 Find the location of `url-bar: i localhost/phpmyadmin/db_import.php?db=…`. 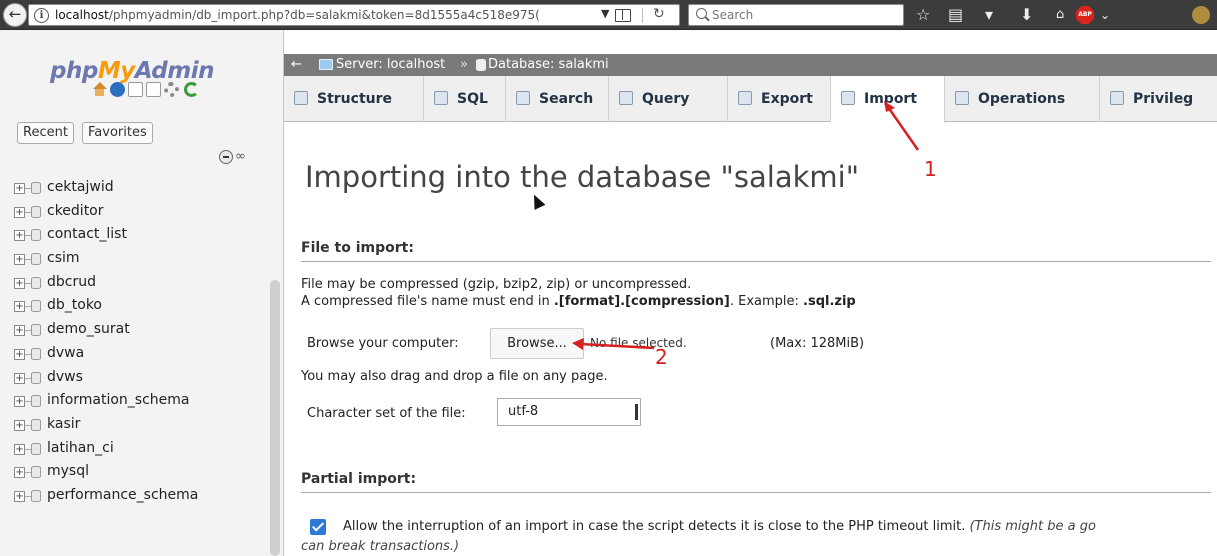

url-bar: i localhost/phpmyadmin/db_import.php?db=… is located at coordinates (354, 15).